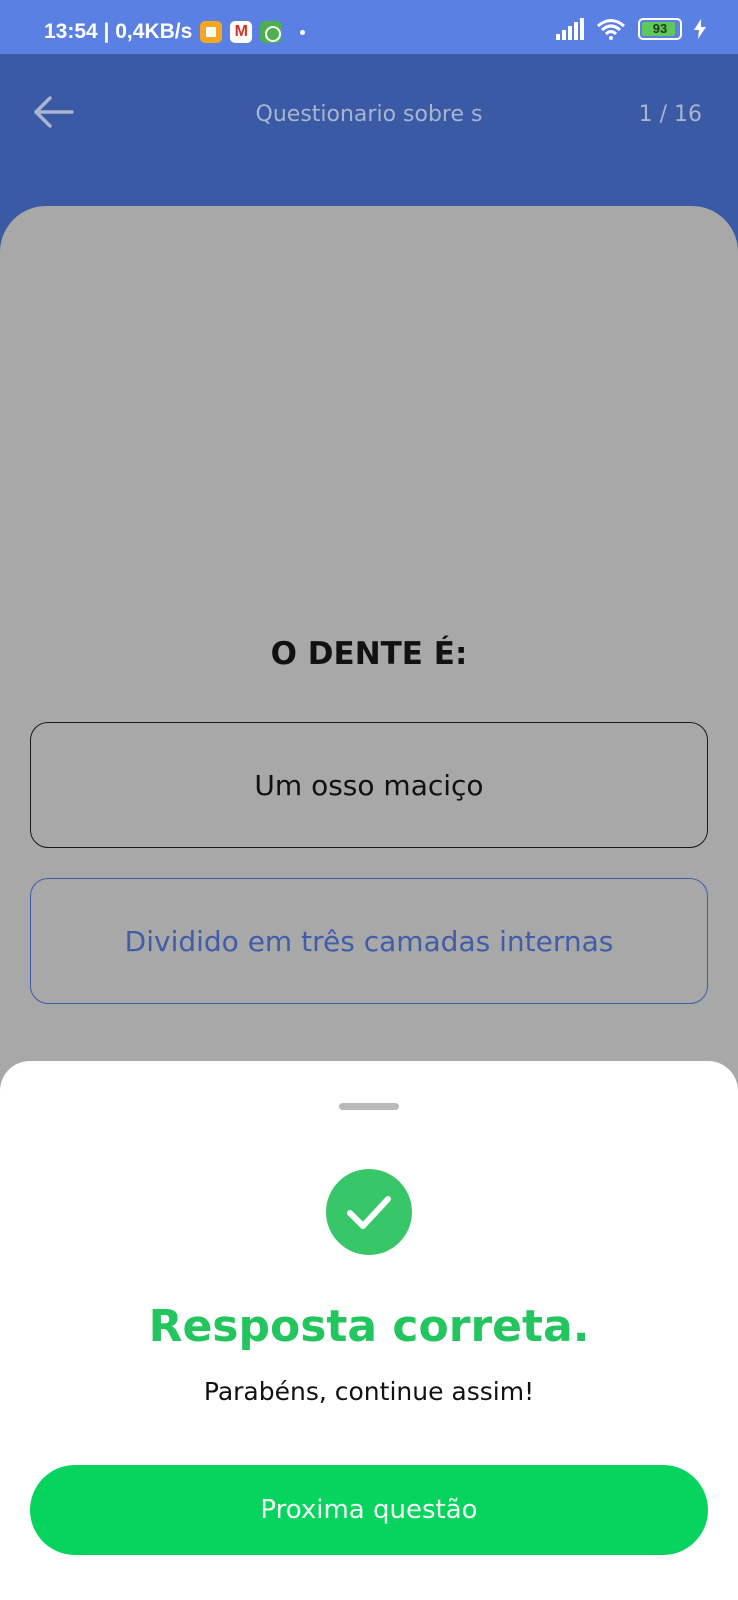  What do you see at coordinates (241, 32) in the screenshot?
I see `gmail-icon: M` at bounding box center [241, 32].